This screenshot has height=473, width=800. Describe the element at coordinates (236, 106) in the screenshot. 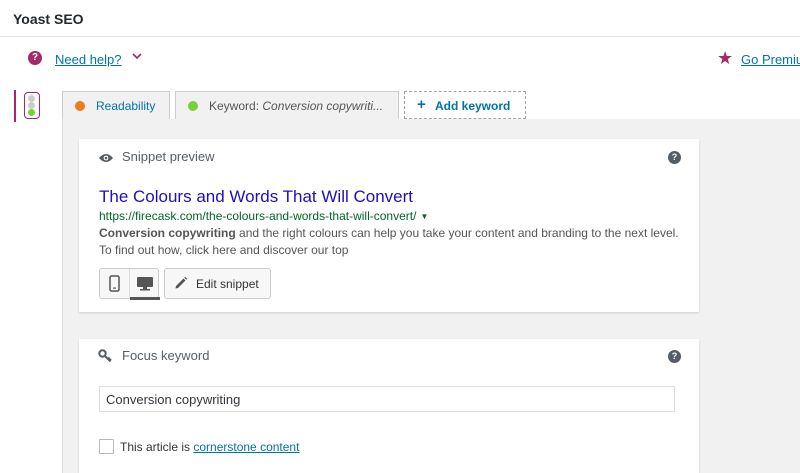

I see `tab-keyword-prefix: Keyword:` at that location.